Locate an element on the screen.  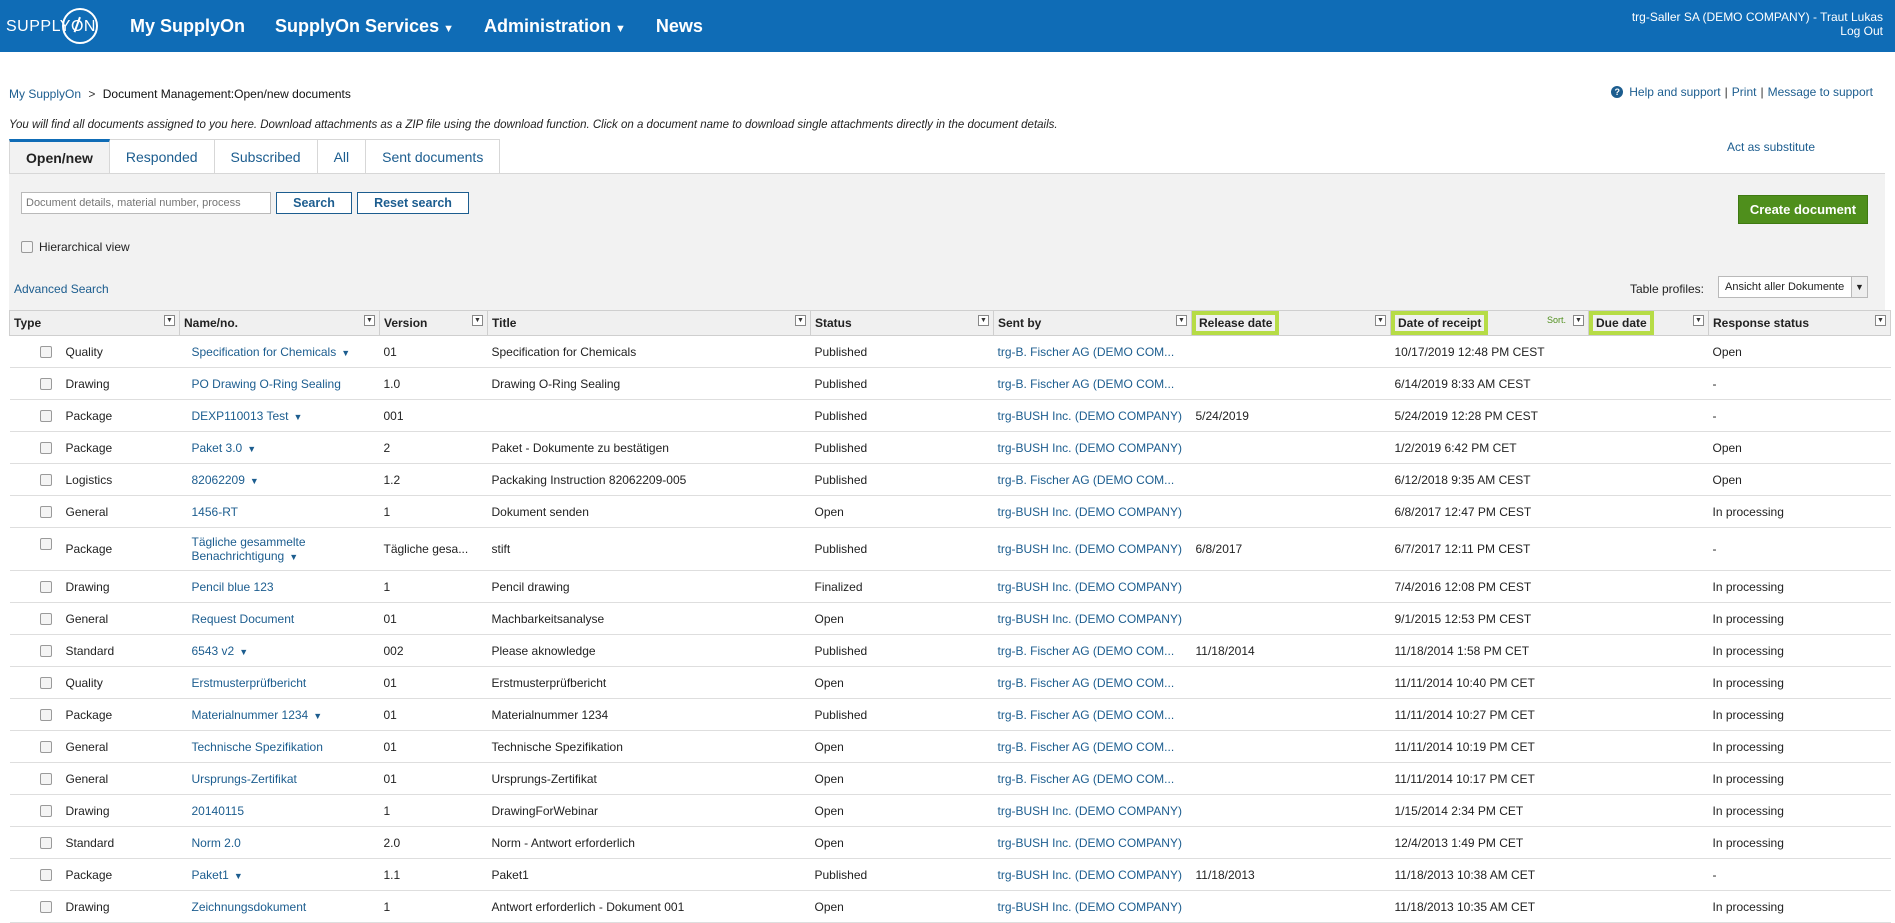
document-name-link: 20140115 is located at coordinates (279, 810).